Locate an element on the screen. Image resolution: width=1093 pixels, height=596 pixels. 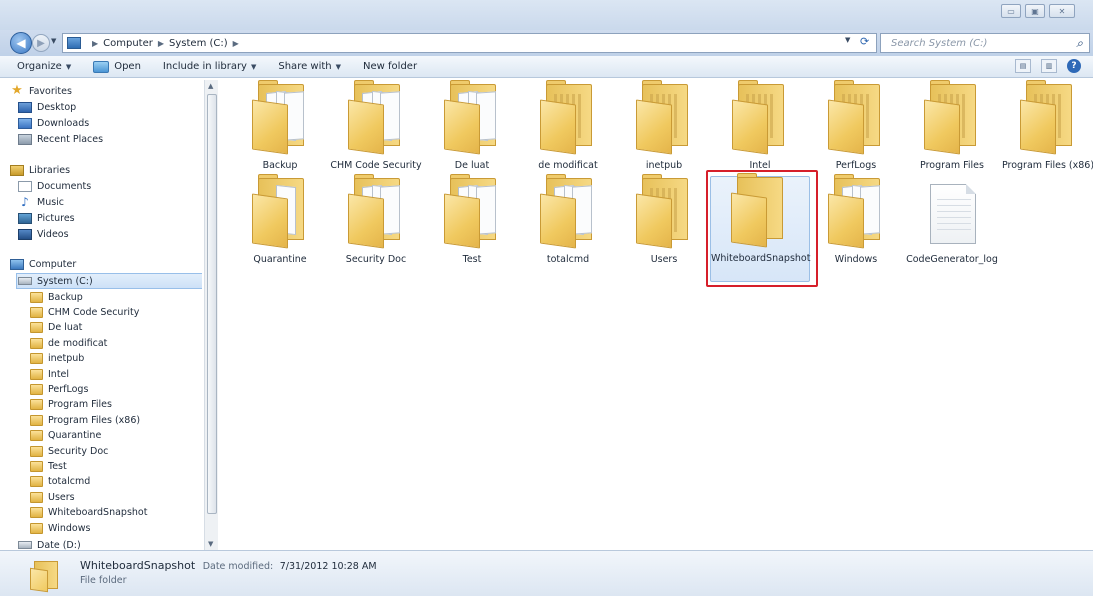
text-line is located at coordinates (954, 229).